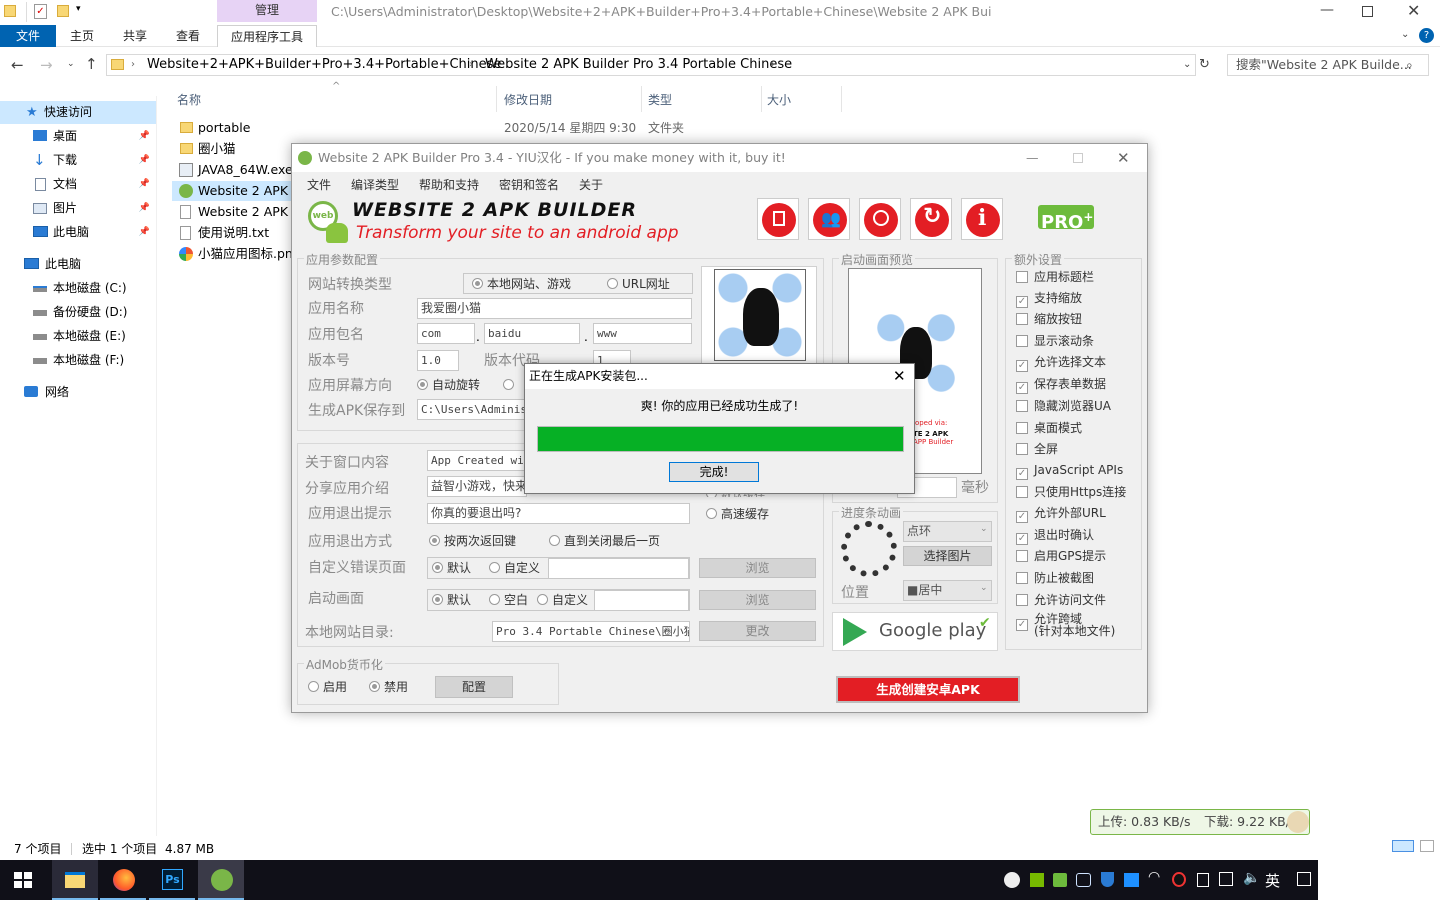 The height and width of the screenshot is (900, 1440). I want to click on tray-icon, so click(1012, 880).